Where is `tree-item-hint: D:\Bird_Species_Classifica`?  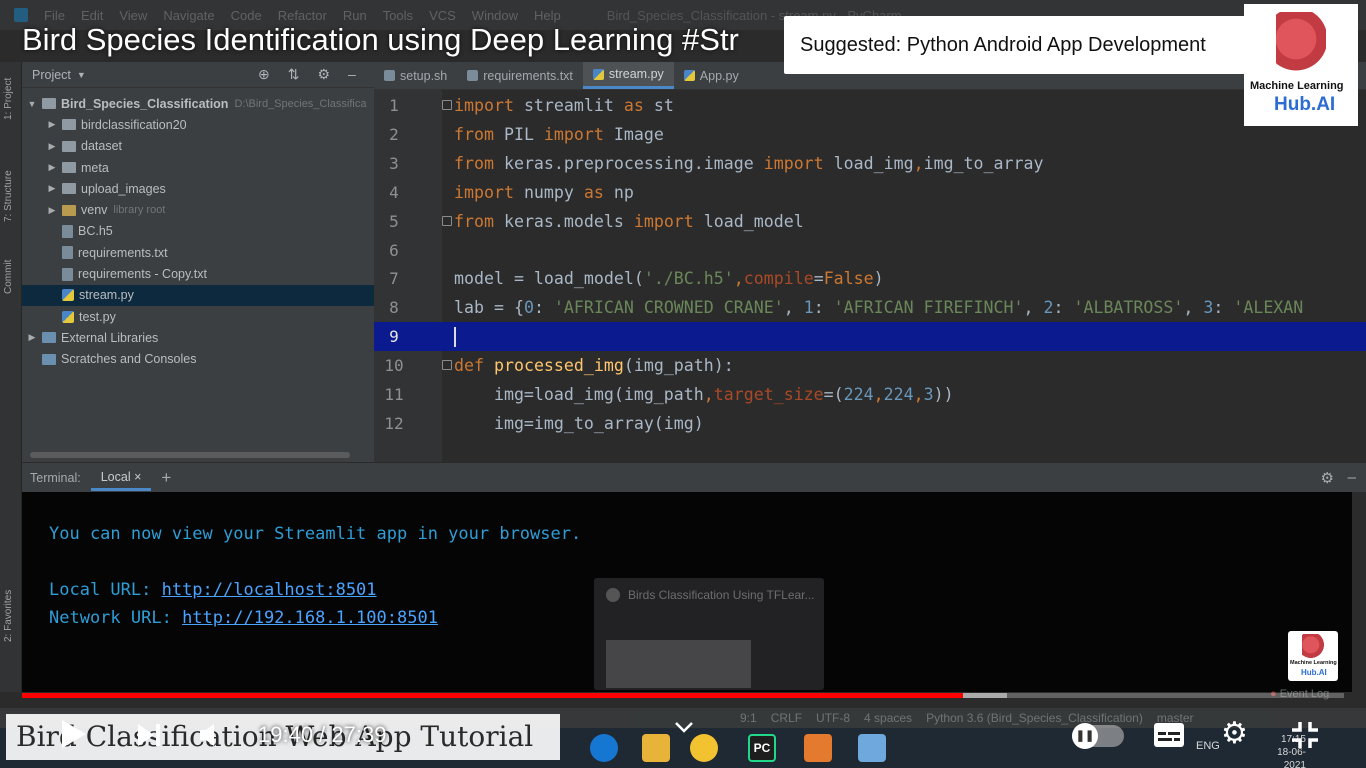
tree-item-hint: D:\Bird_Species_Classifica is located at coordinates (300, 103).